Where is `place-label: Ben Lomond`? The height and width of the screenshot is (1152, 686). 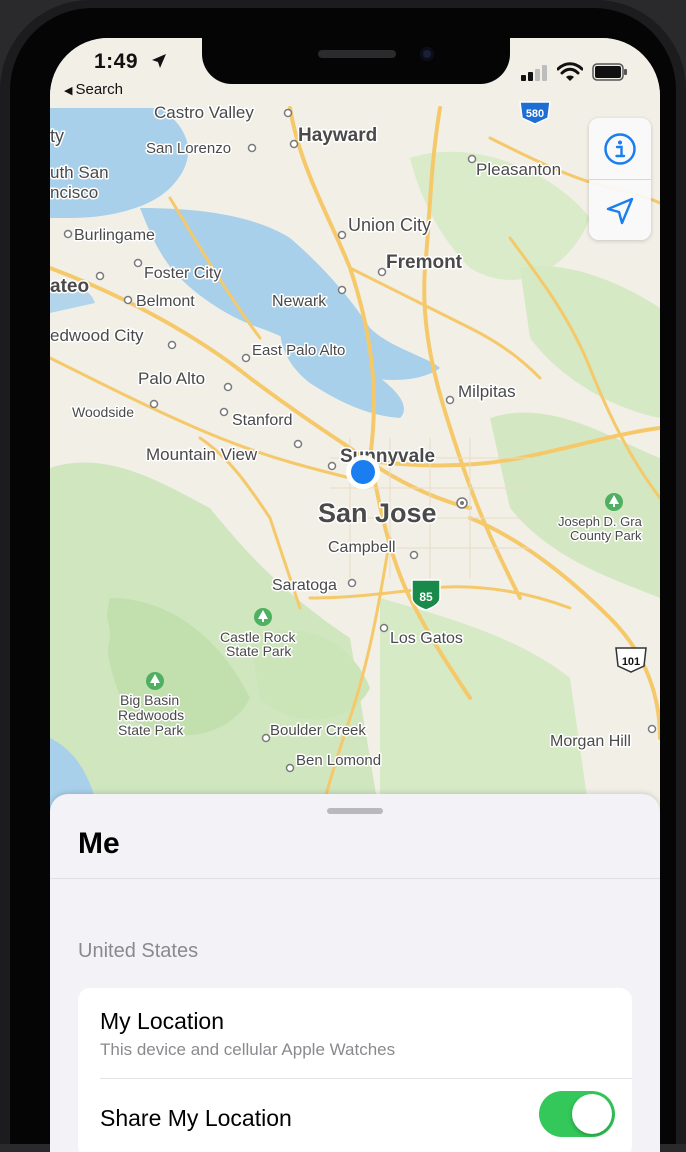 place-label: Ben Lomond is located at coordinates (338, 760).